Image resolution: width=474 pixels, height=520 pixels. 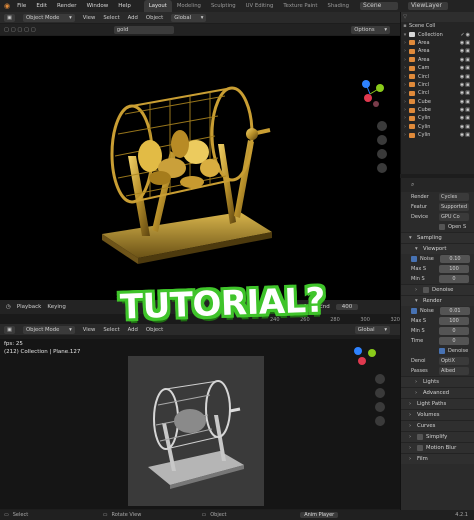 I want to click on noise-render-field: 0.01, so click(x=455, y=311).